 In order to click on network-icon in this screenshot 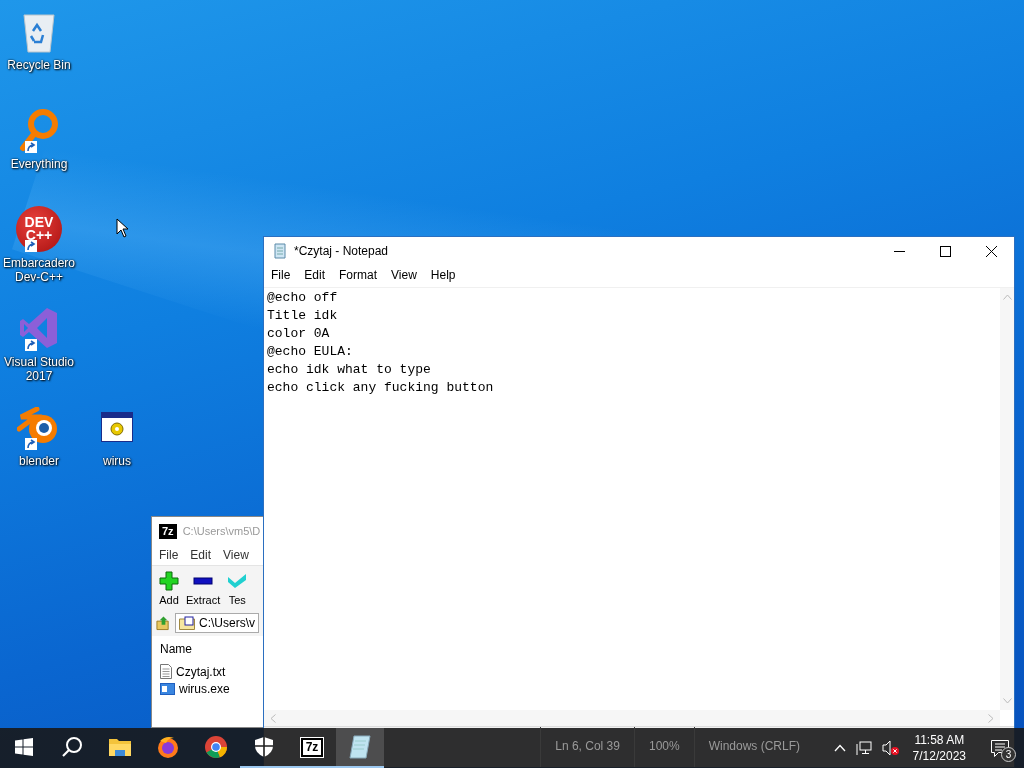, I will do `click(863, 748)`.